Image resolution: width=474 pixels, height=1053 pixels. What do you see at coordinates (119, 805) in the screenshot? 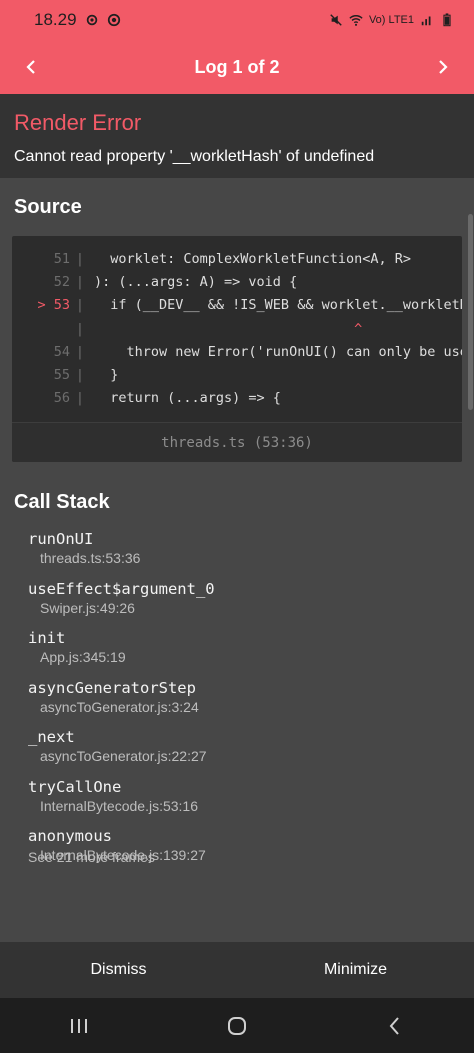
I see `stack-frame-location: InternalBytecode.js:53:16` at bounding box center [119, 805].